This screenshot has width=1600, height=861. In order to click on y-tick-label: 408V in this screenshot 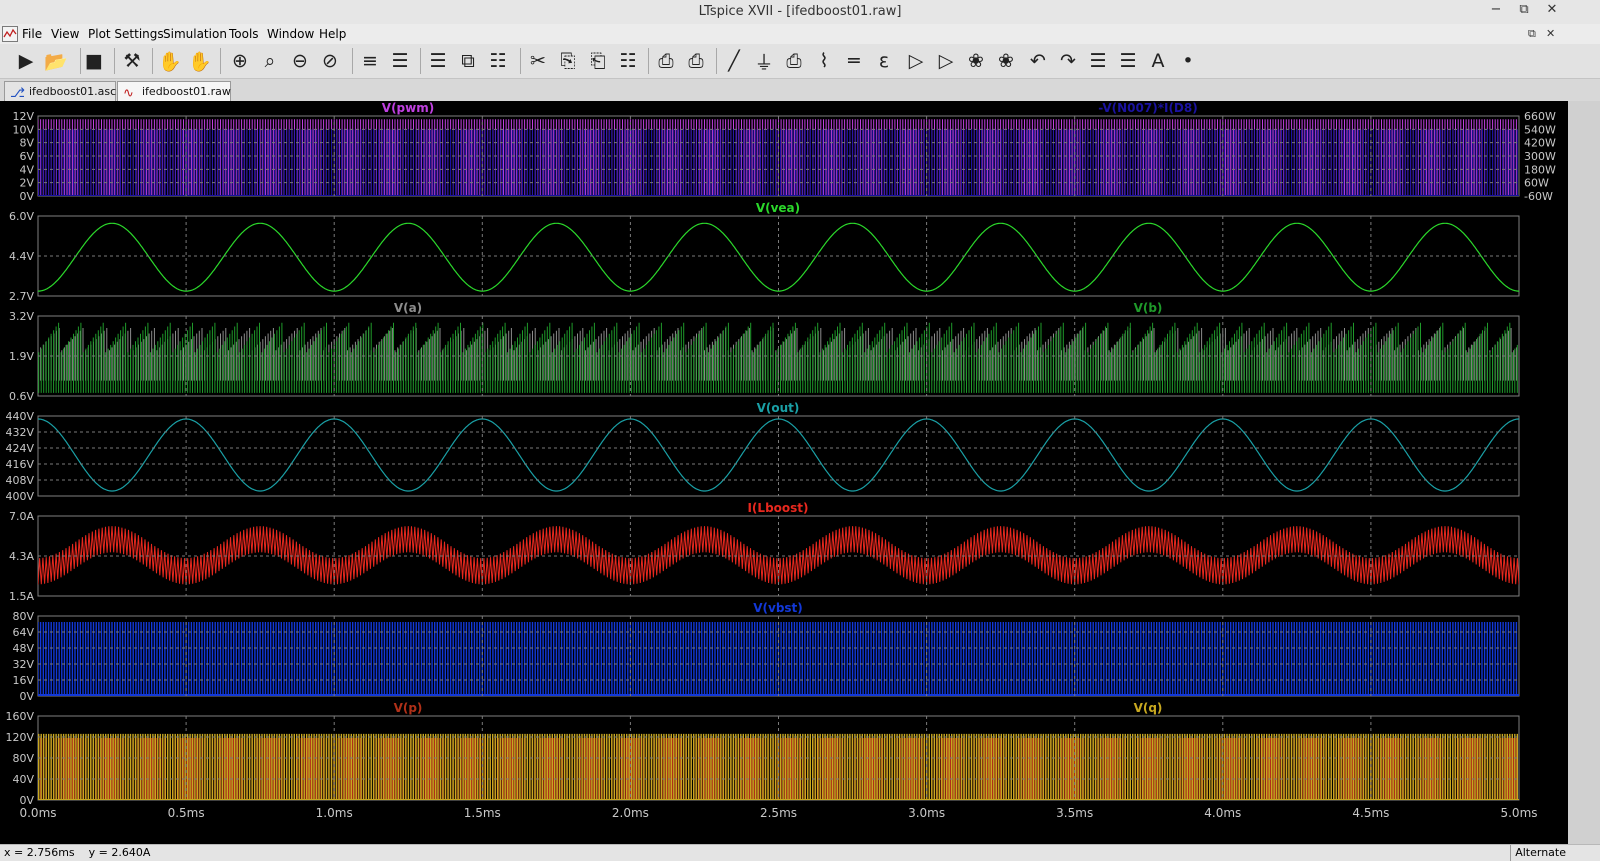, I will do `click(19, 480)`.